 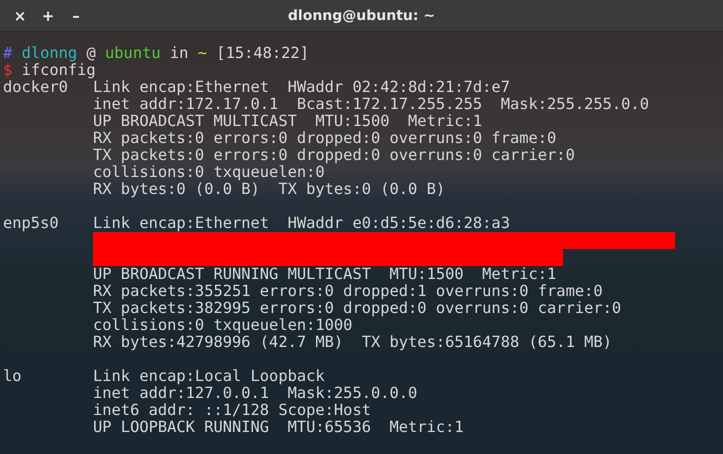 I want to click on prompt-time: [15:48:22], so click(x=262, y=53).